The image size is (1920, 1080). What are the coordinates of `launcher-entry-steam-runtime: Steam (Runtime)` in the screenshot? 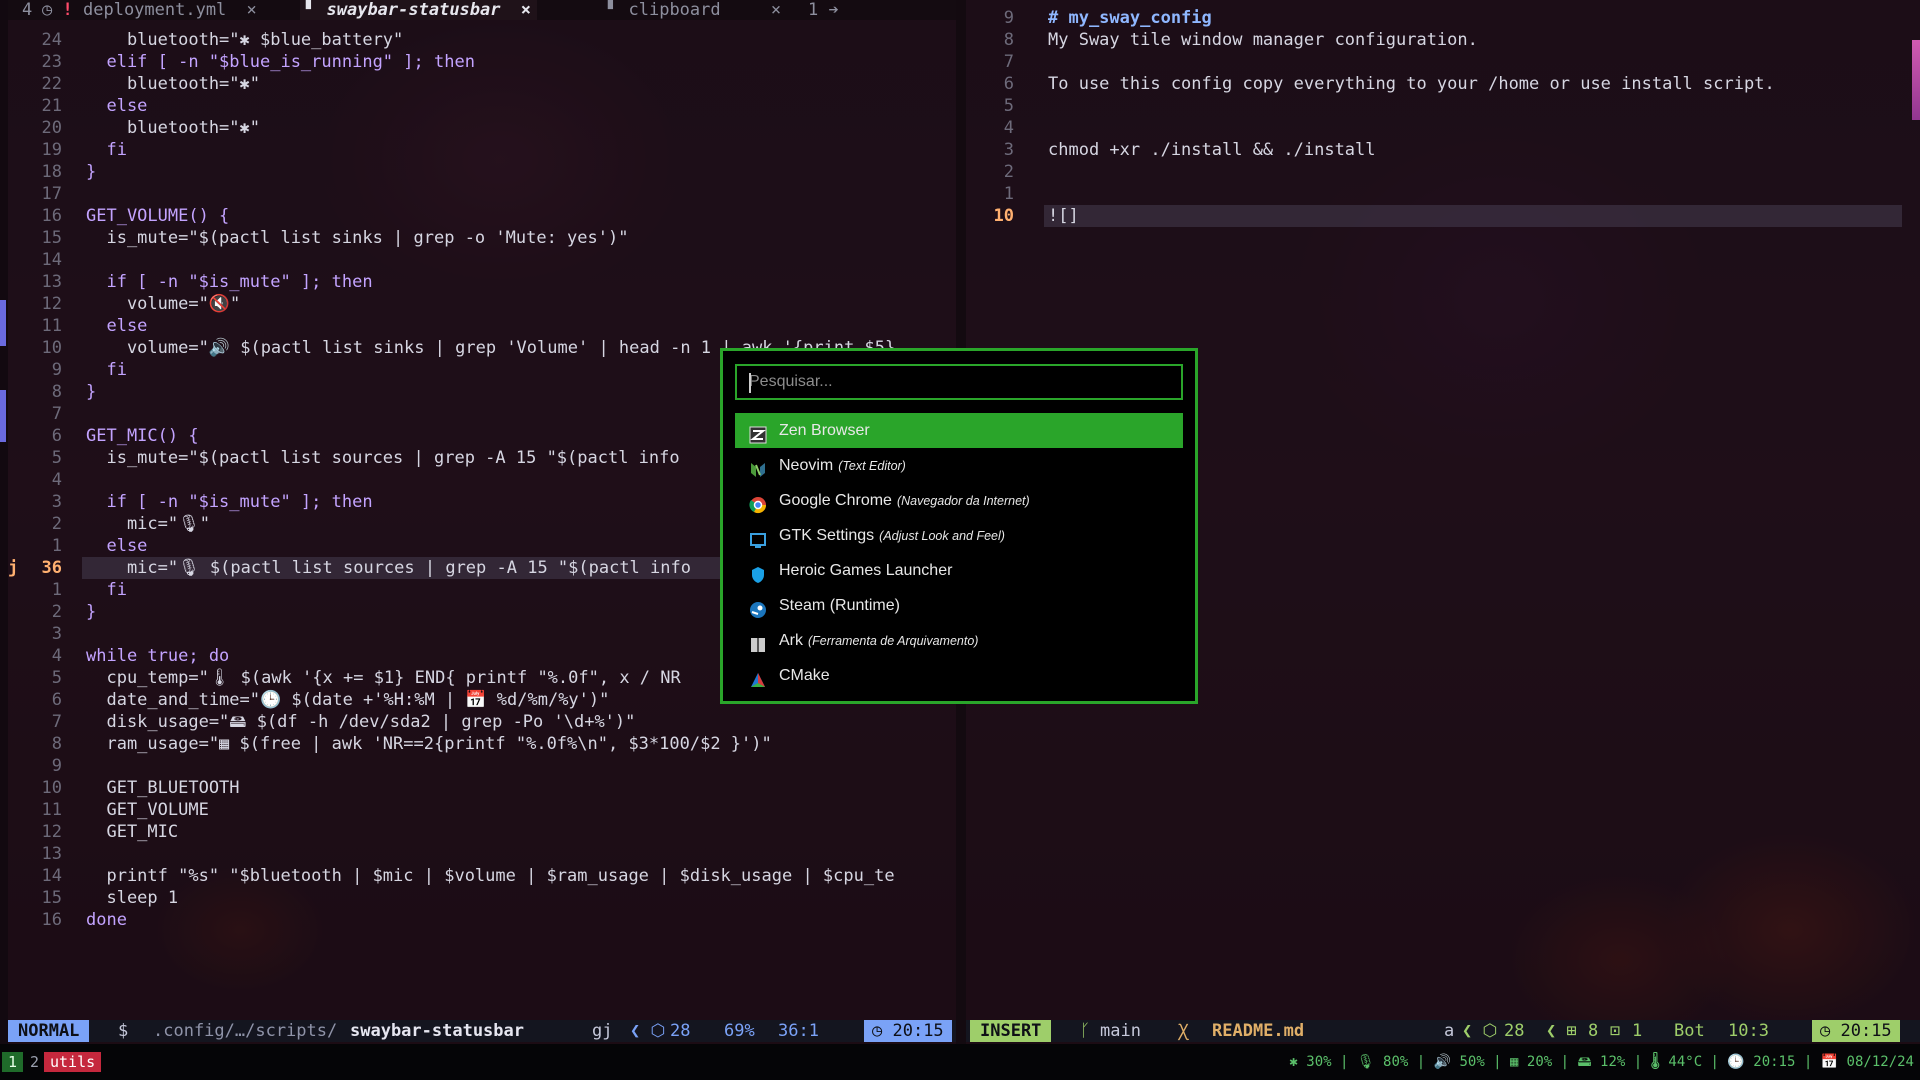 It's located at (959, 605).